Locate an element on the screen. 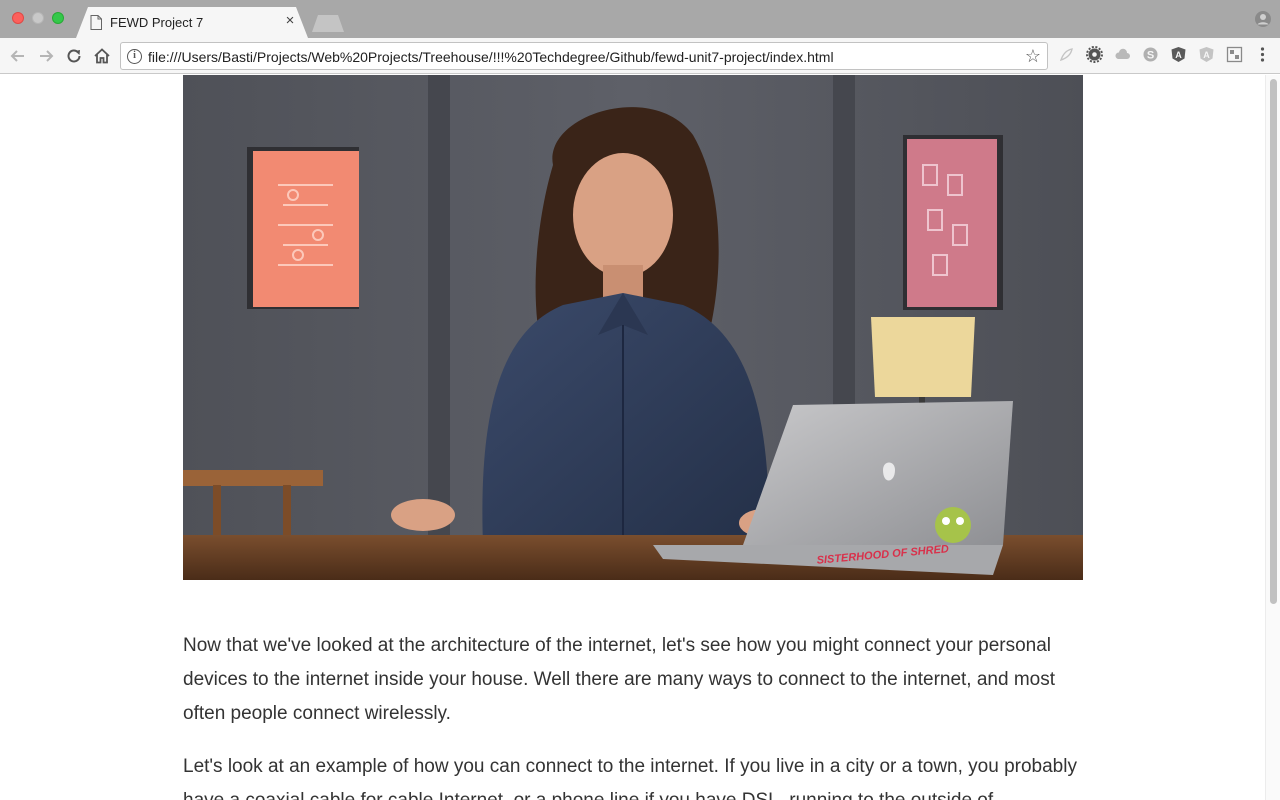 The width and height of the screenshot is (1280, 800). close-window-button is located at coordinates (18, 18).